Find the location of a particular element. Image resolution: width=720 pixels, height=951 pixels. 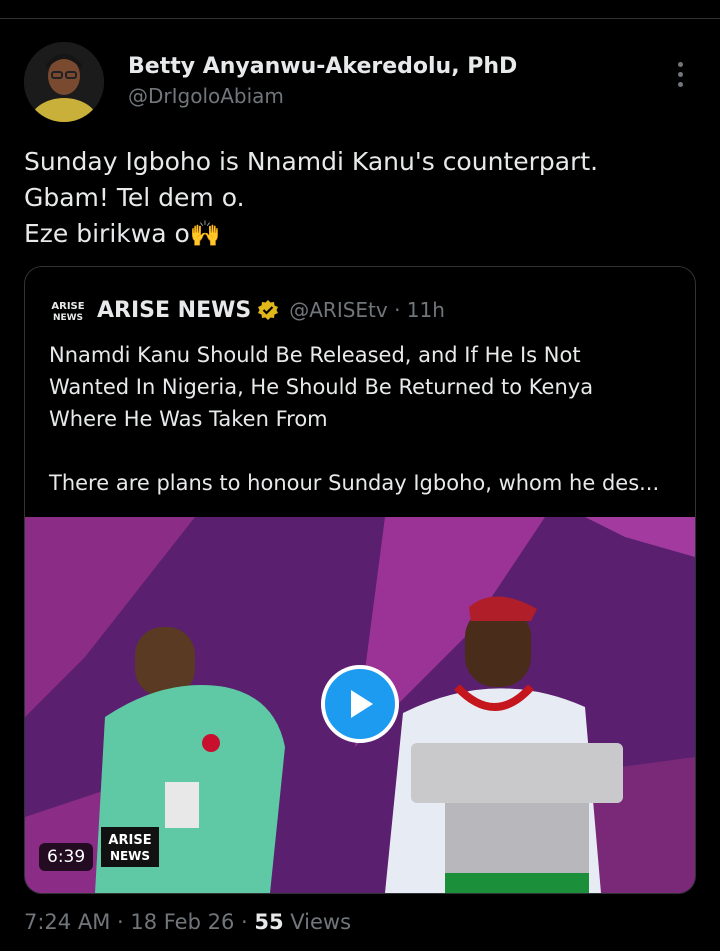

views-label: Views is located at coordinates (317, 922).